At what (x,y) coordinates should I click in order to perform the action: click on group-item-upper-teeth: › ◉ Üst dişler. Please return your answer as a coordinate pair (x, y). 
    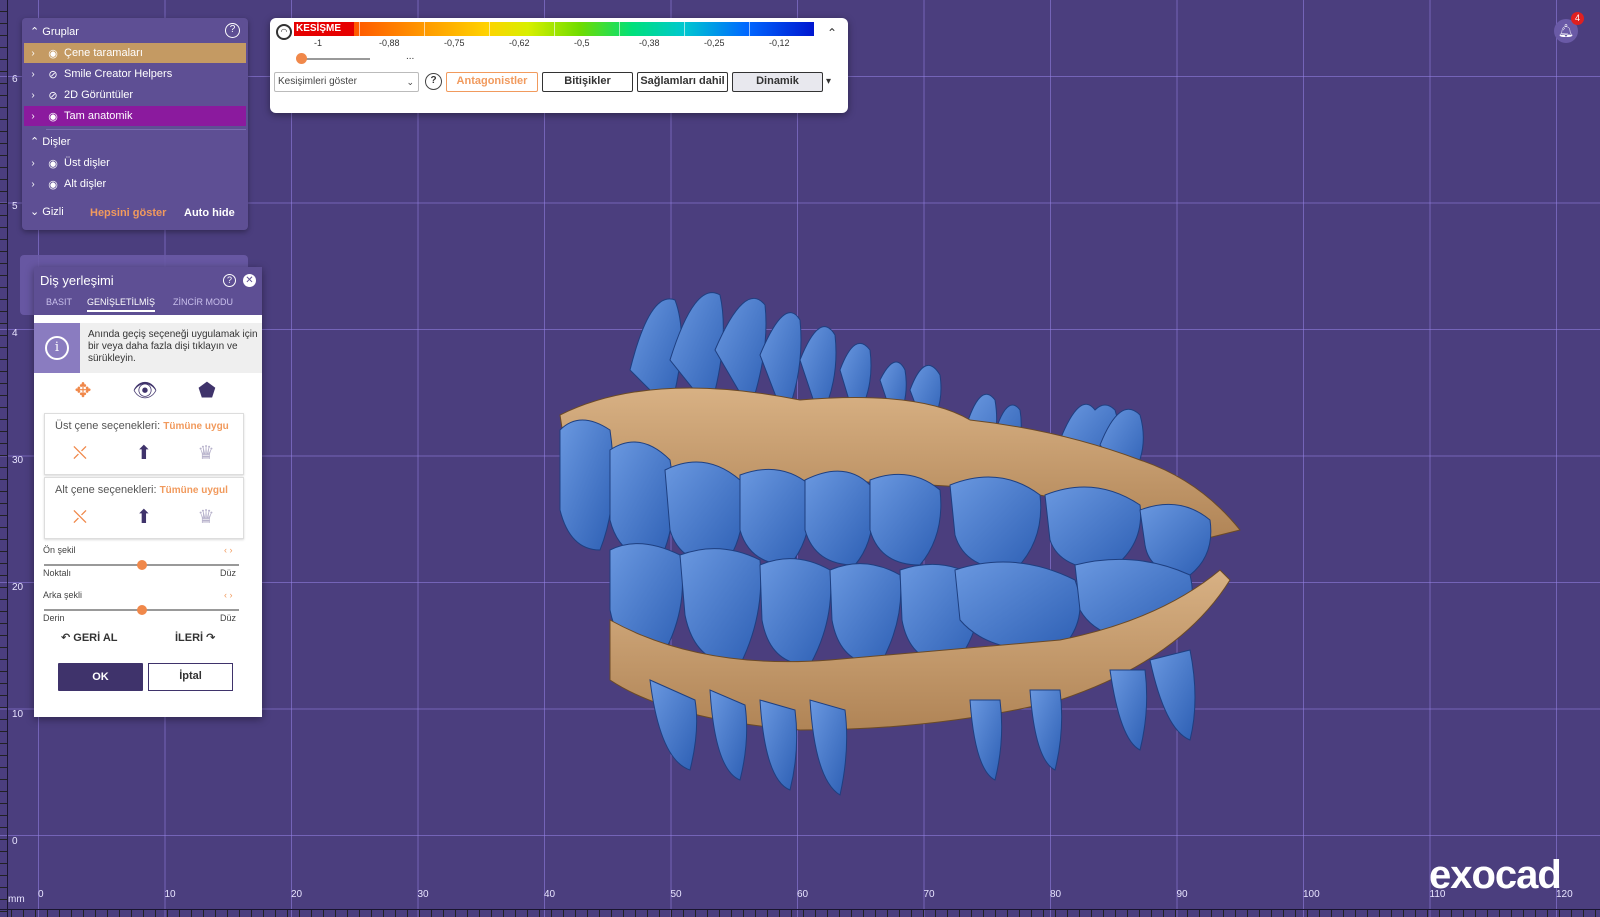
    Looking at the image, I should click on (135, 163).